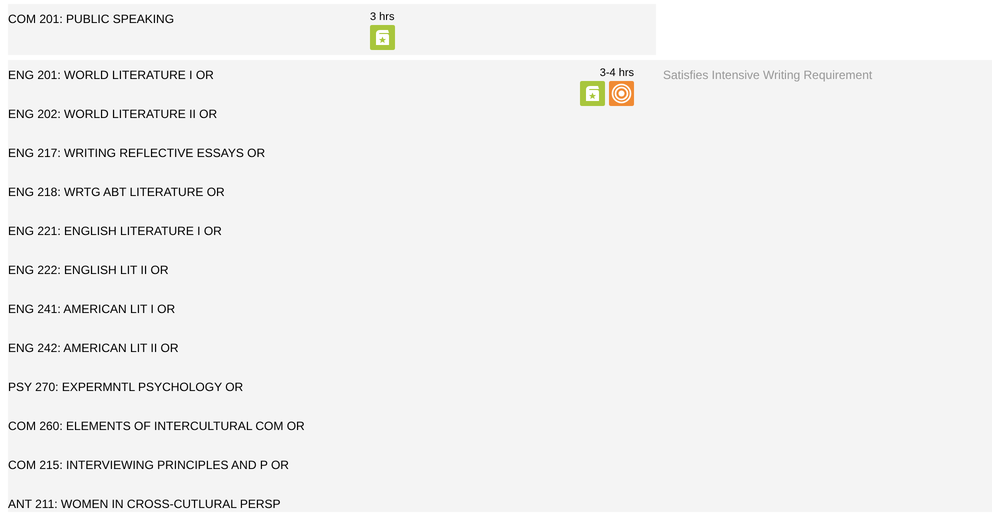 This screenshot has height=516, width=992. What do you see at coordinates (92, 19) in the screenshot?
I see `course-title: COM 201: PUBLIC SPEAKING` at bounding box center [92, 19].